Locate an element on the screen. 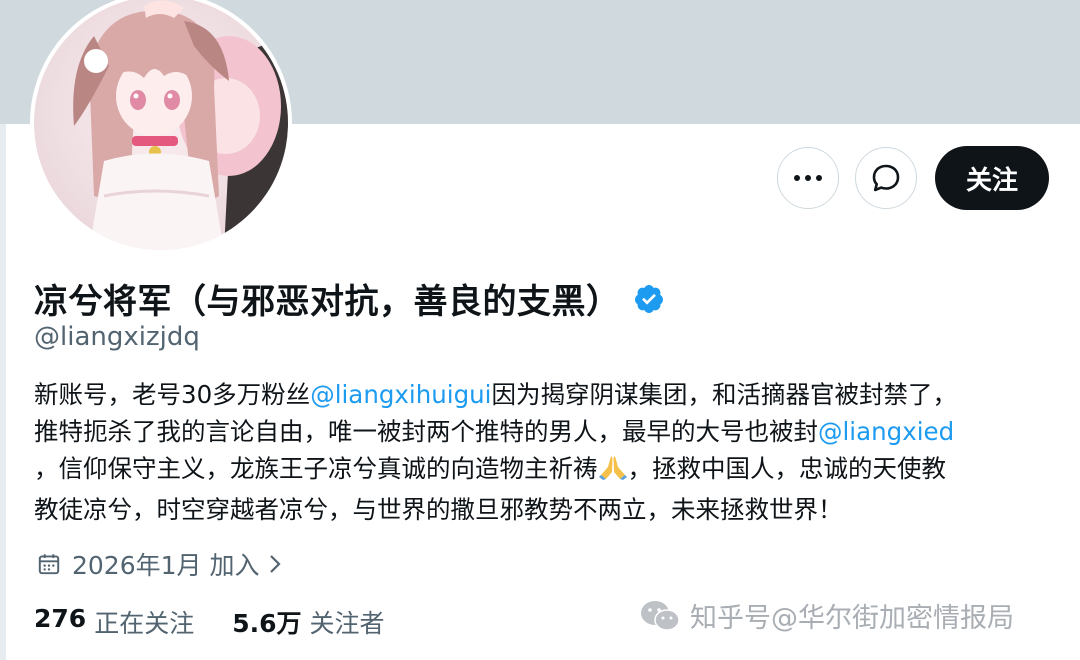 The height and width of the screenshot is (660, 1080). followers-stat: 5.6万 关注者 is located at coordinates (308, 622).